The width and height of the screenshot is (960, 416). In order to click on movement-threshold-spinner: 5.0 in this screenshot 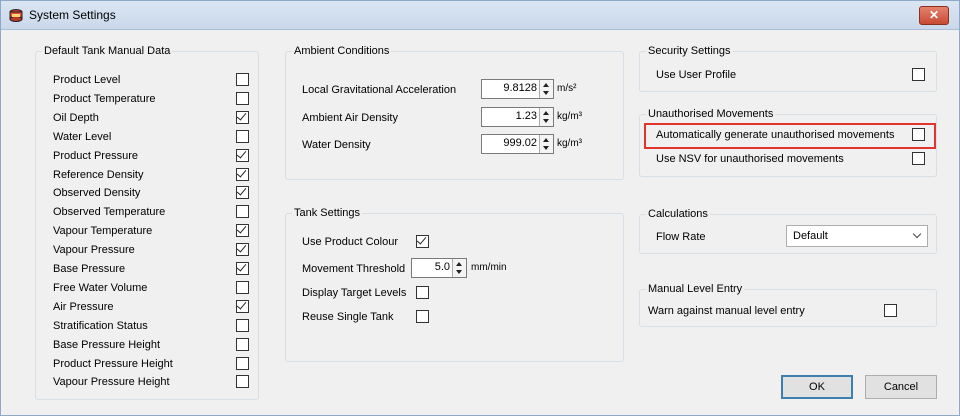, I will do `click(439, 268)`.